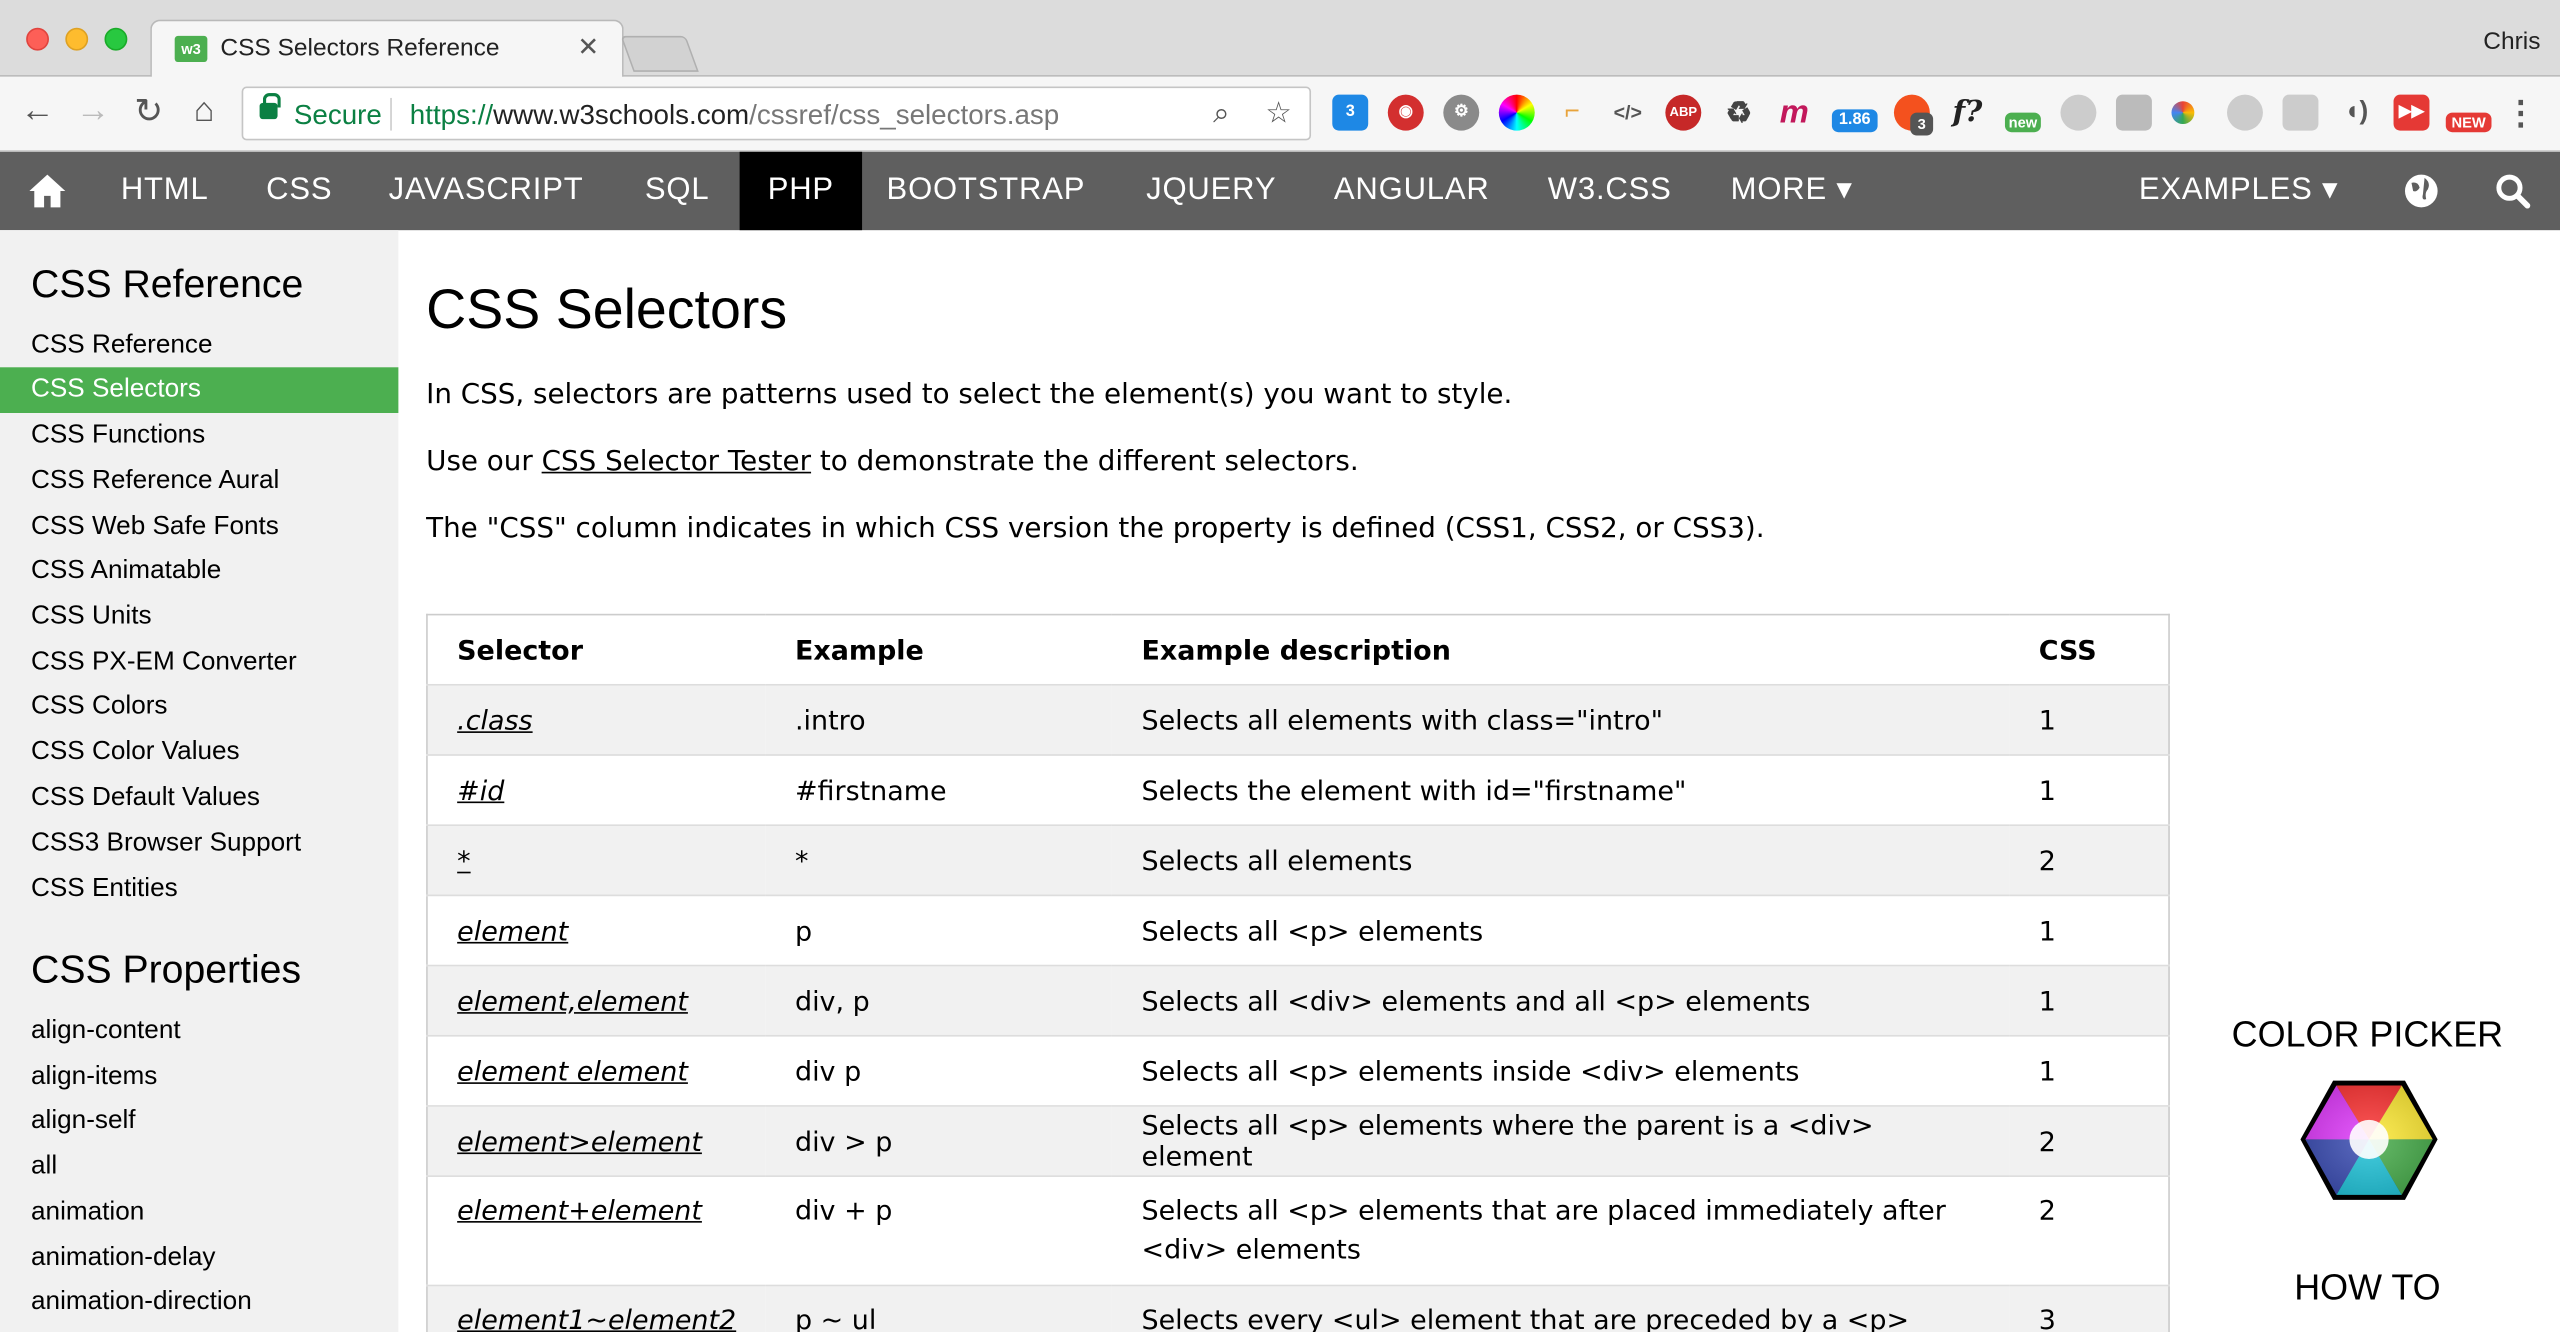  I want to click on nav-bootstrap: BOOTSTRAP, so click(986, 191).